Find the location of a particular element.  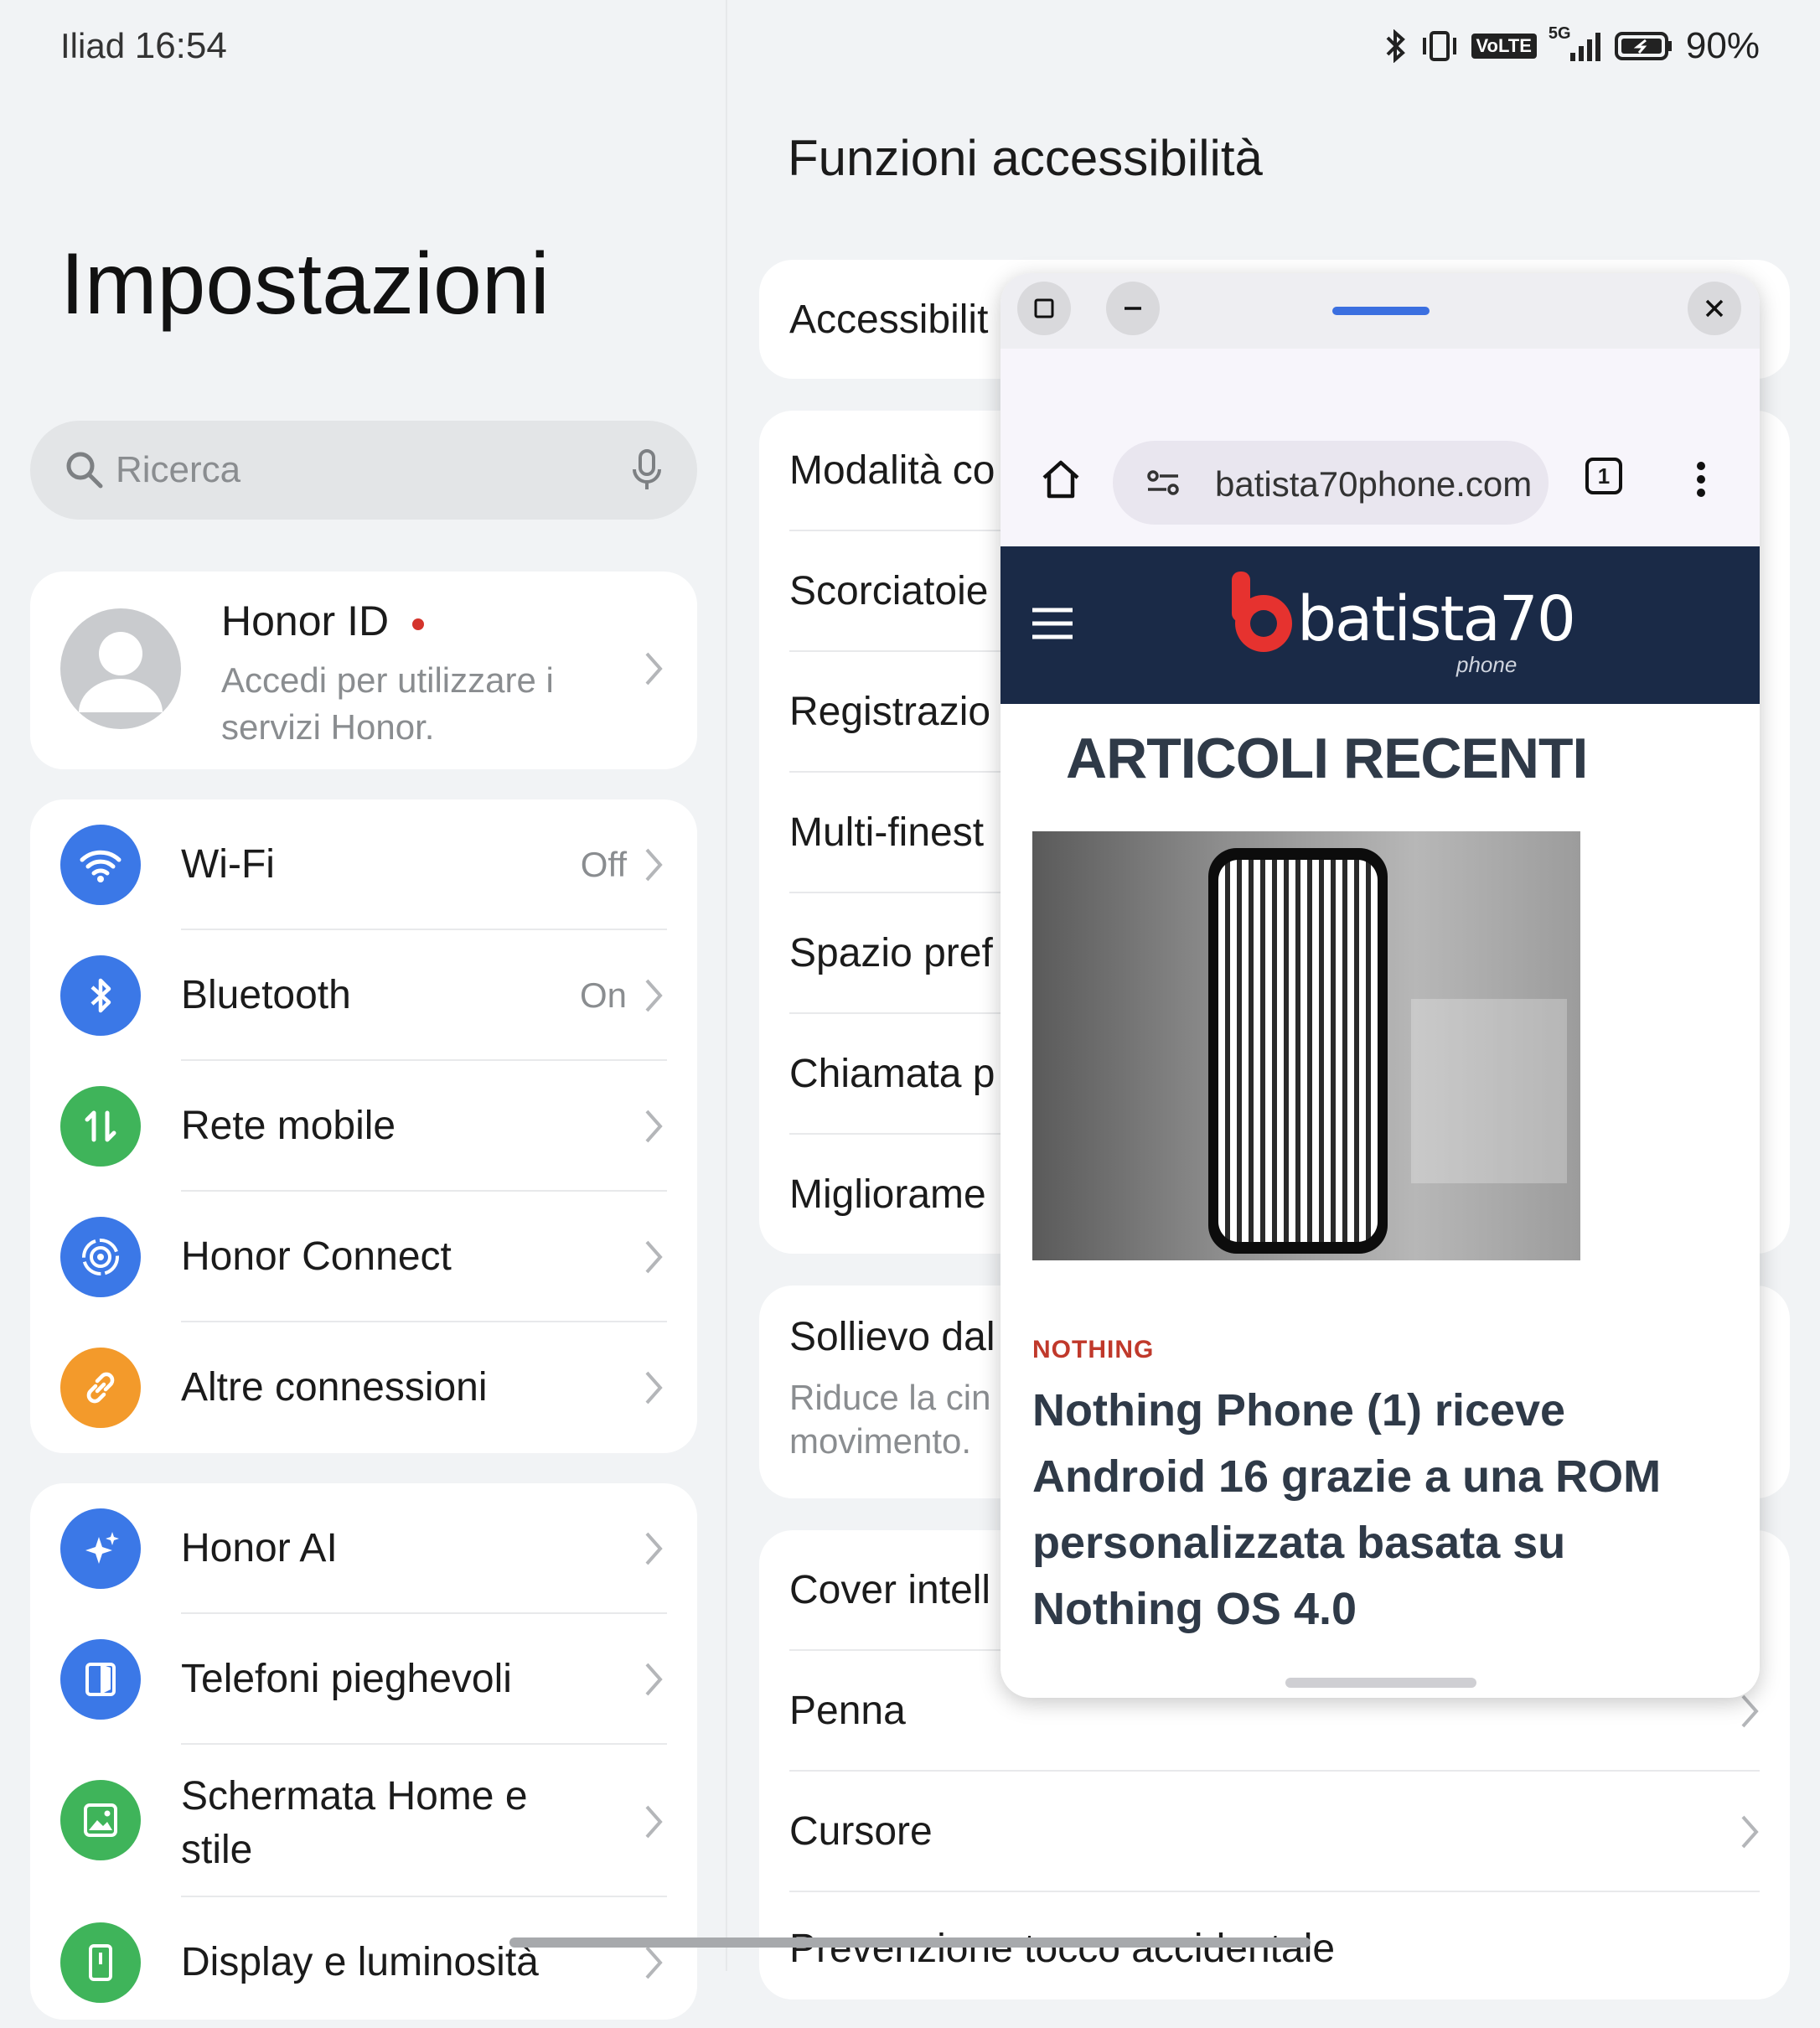

list-item: Cursore is located at coordinates (1274, 1832).